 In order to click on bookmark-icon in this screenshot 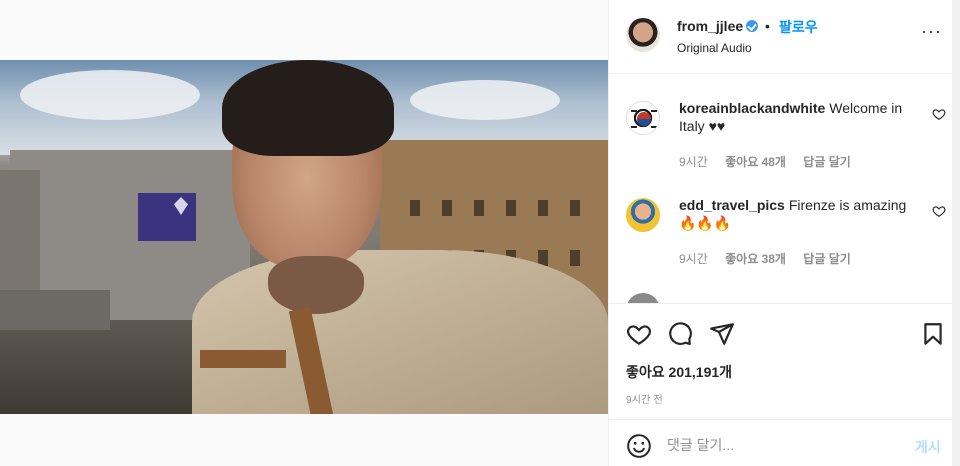, I will do `click(933, 334)`.